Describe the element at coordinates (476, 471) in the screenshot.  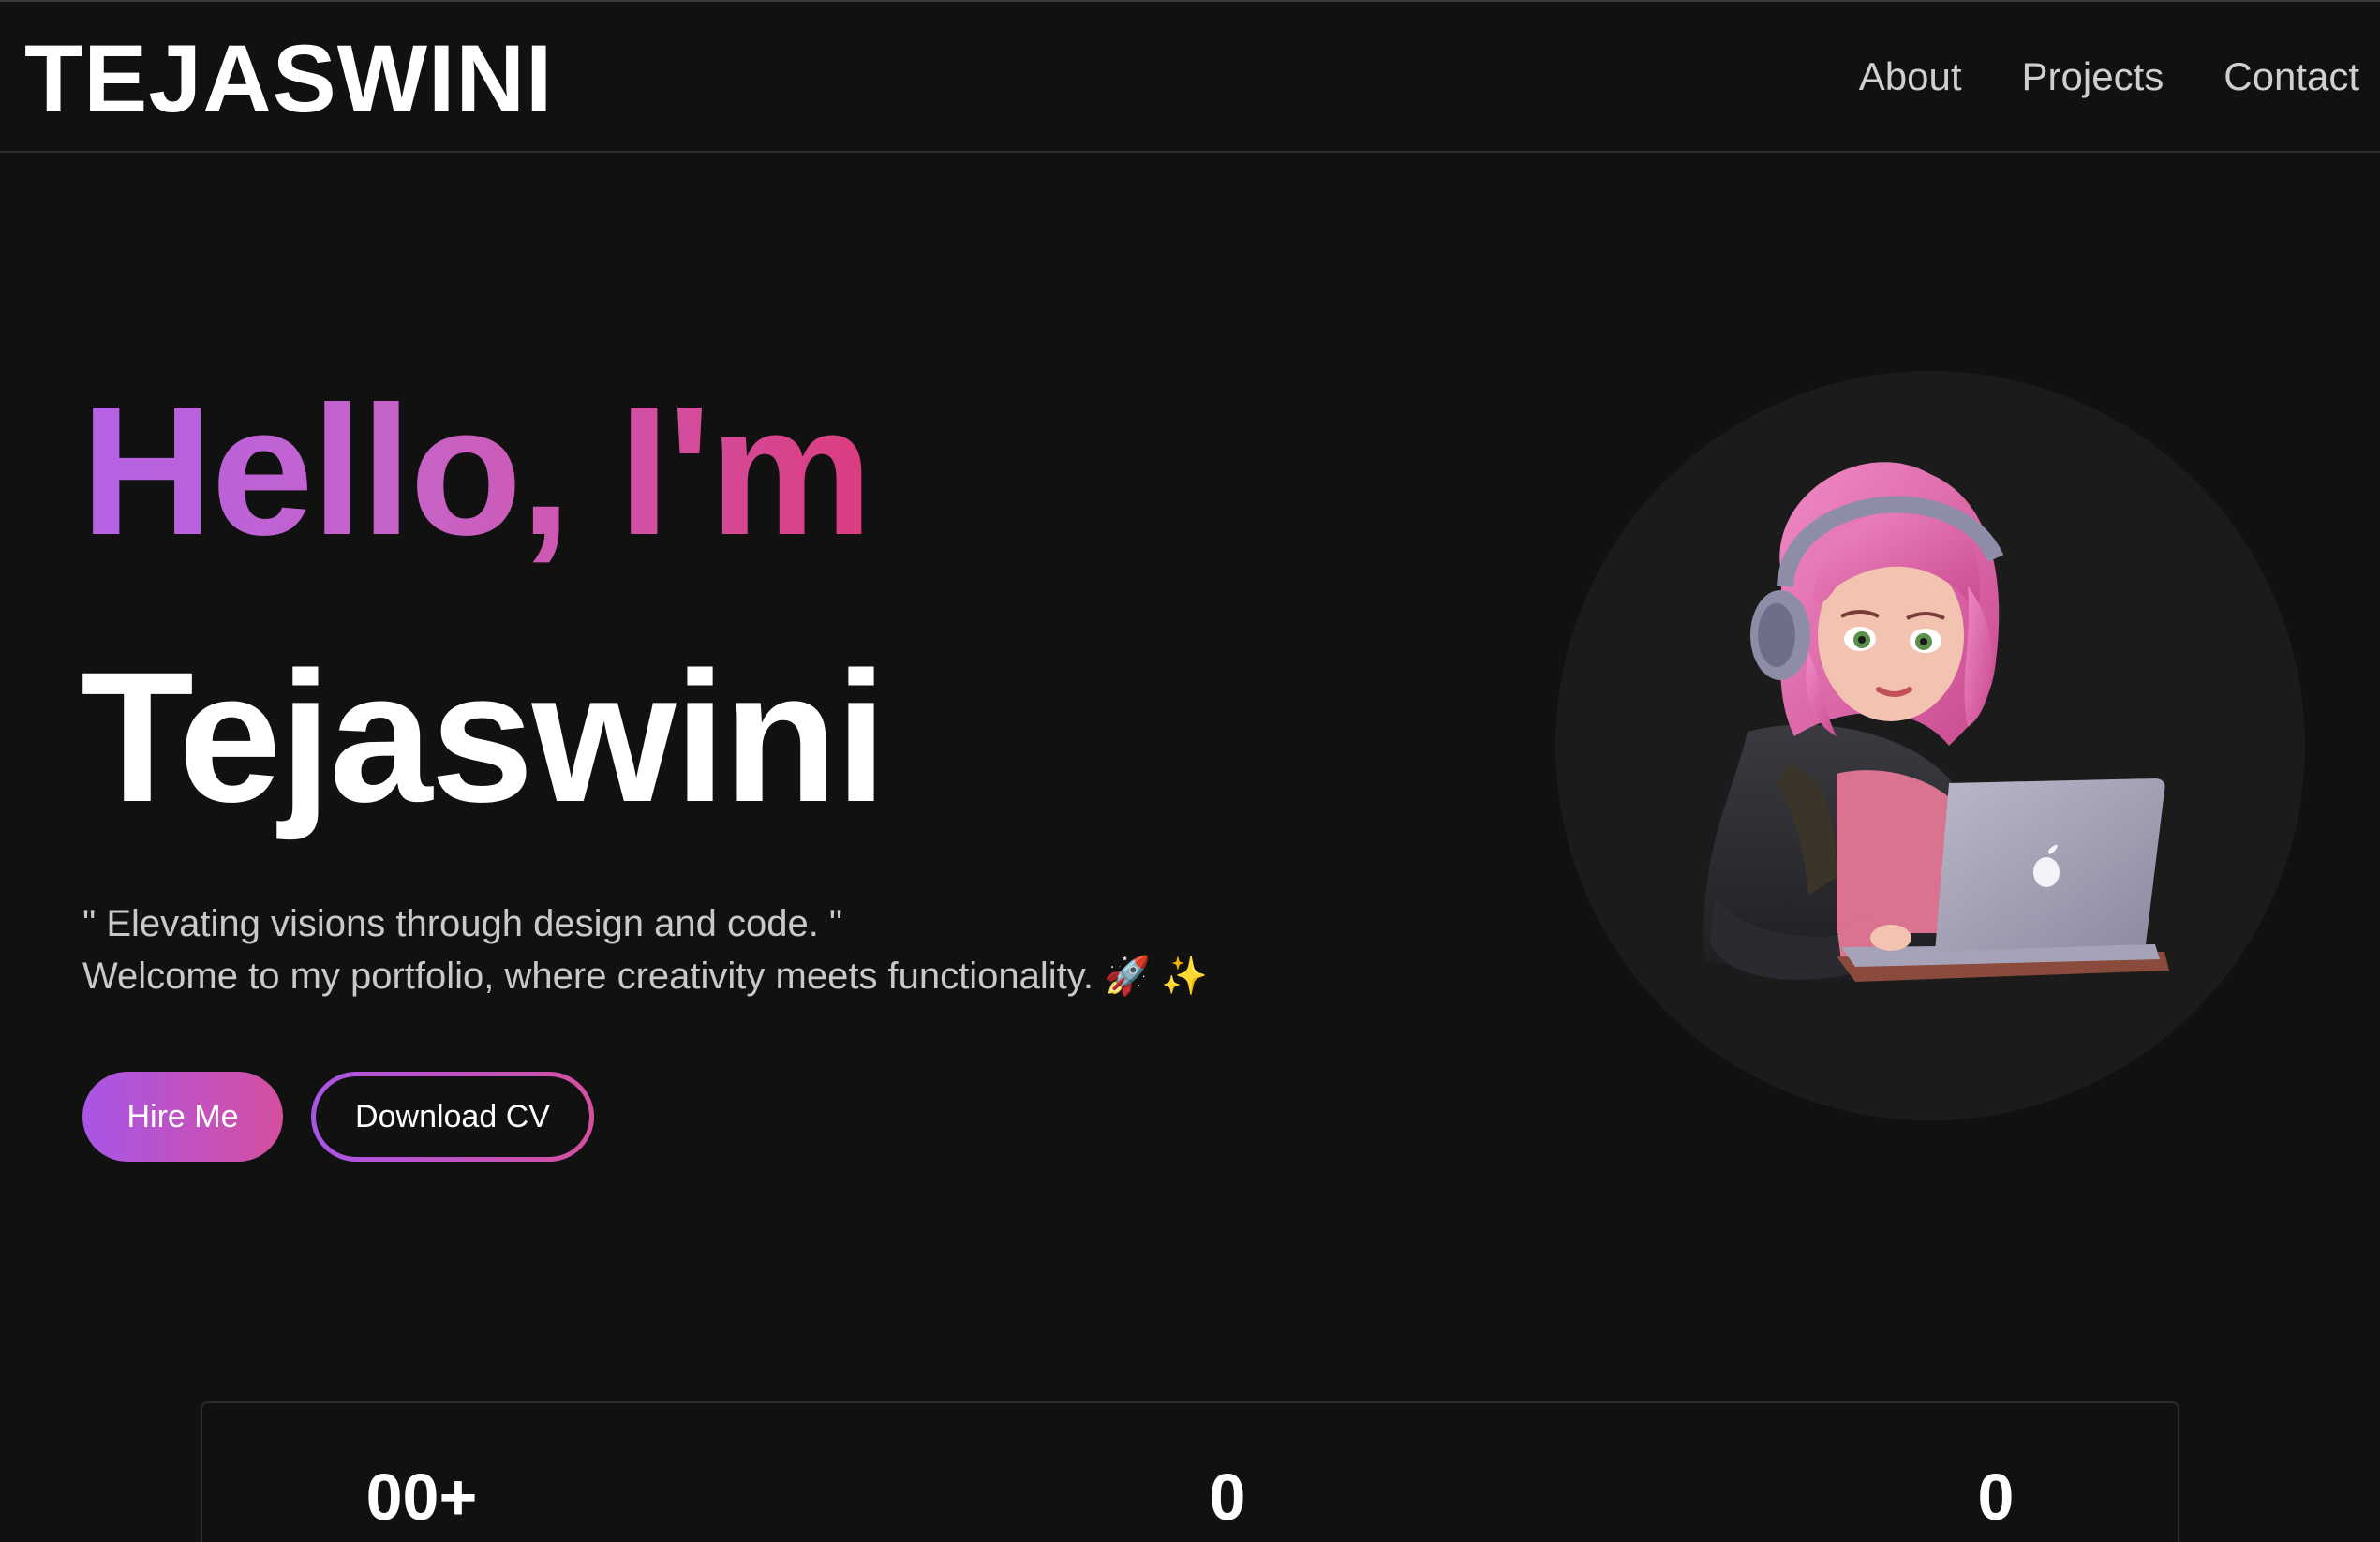
I see `hero-greeting: Hello, I'm` at that location.